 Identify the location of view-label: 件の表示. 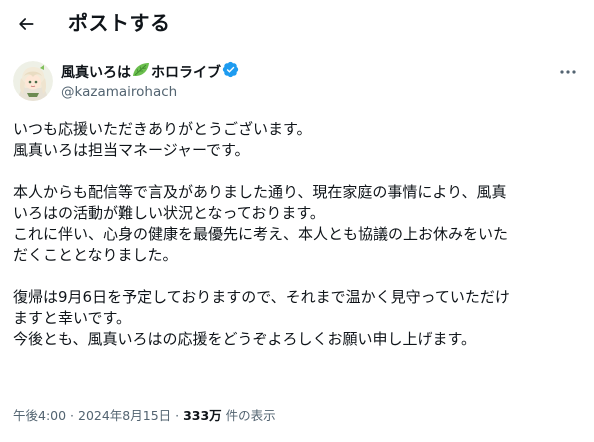
(248, 415).